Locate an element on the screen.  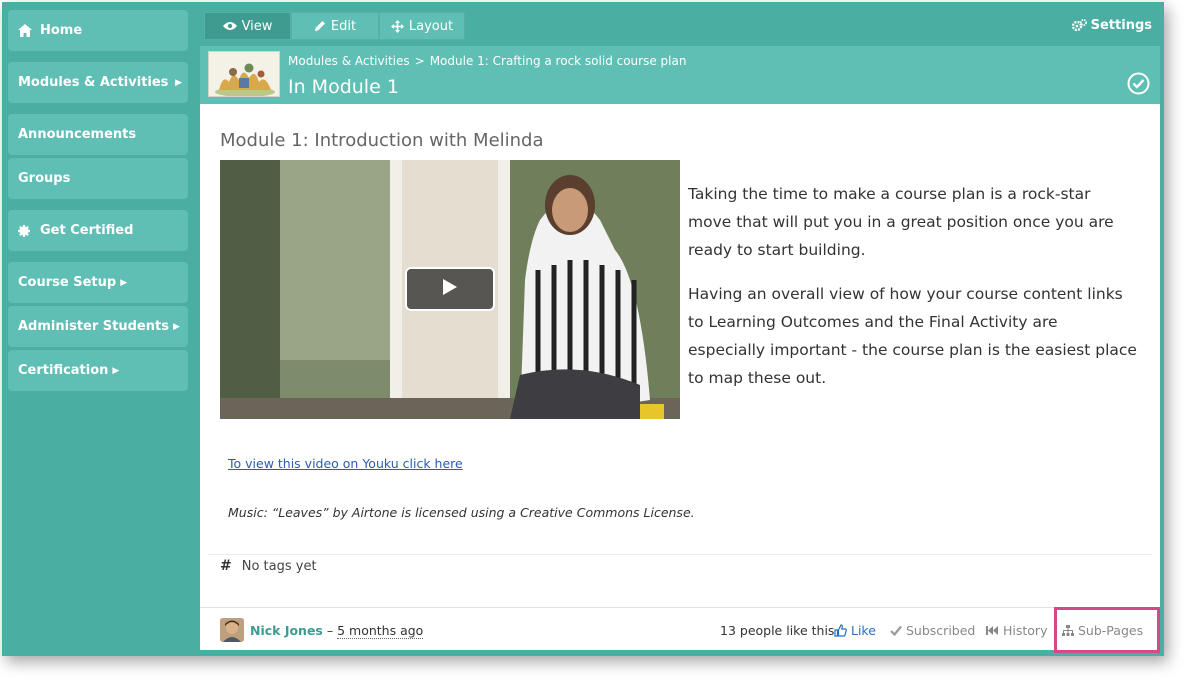
author-name: Nick Jones is located at coordinates (286, 630).